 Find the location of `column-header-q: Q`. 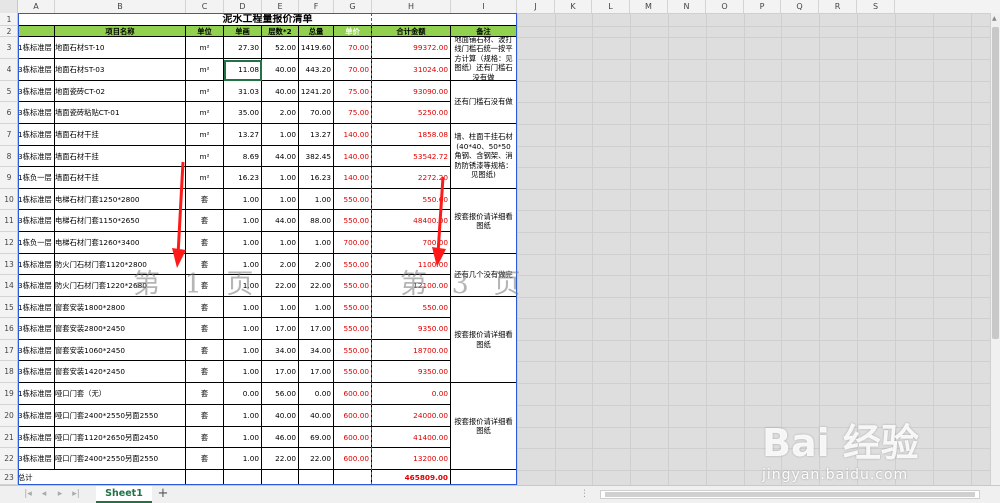

column-header-q: Q is located at coordinates (800, 6).